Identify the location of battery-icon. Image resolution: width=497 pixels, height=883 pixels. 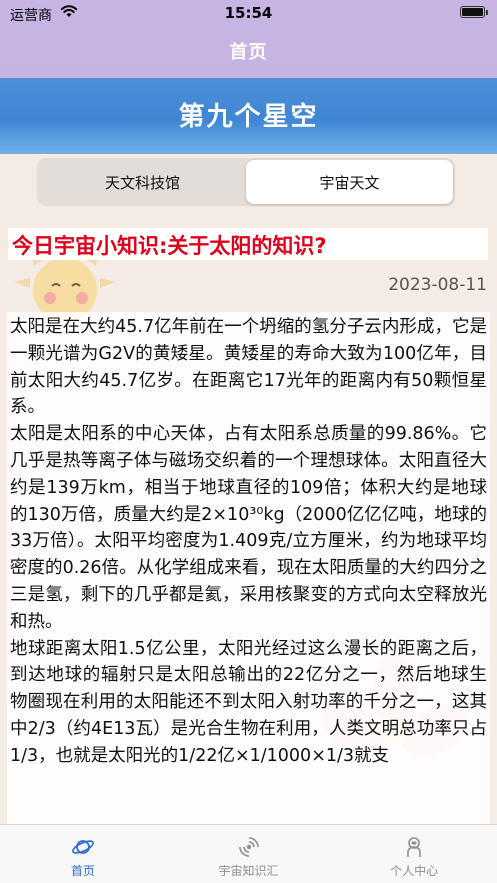
(474, 12).